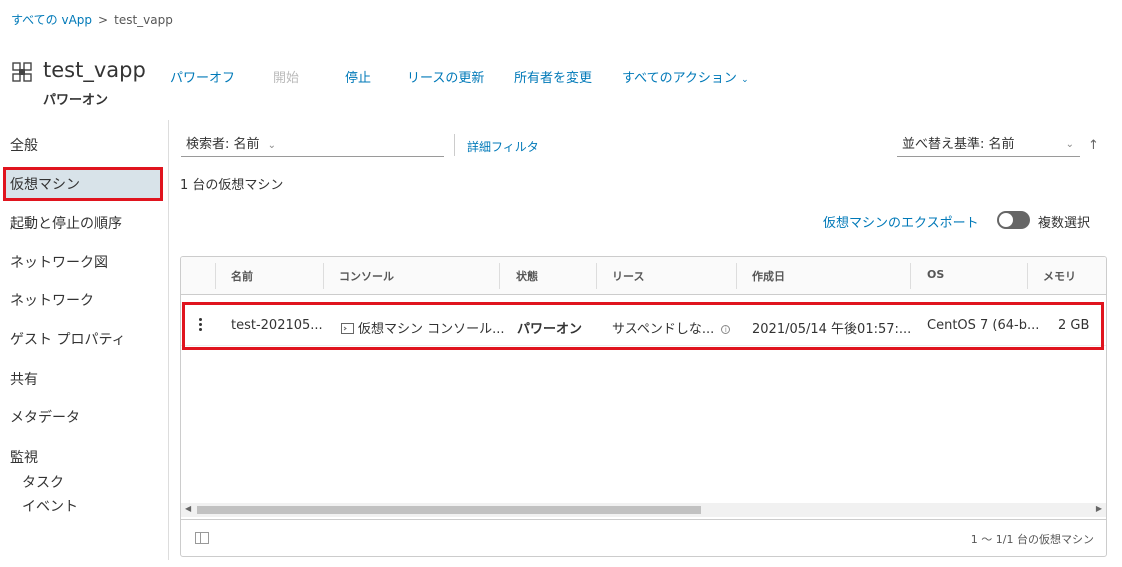 The height and width of the screenshot is (567, 1122). What do you see at coordinates (80, 263) in the screenshot?
I see `sidebar-item-network-diagram: ネットワーク図` at bounding box center [80, 263].